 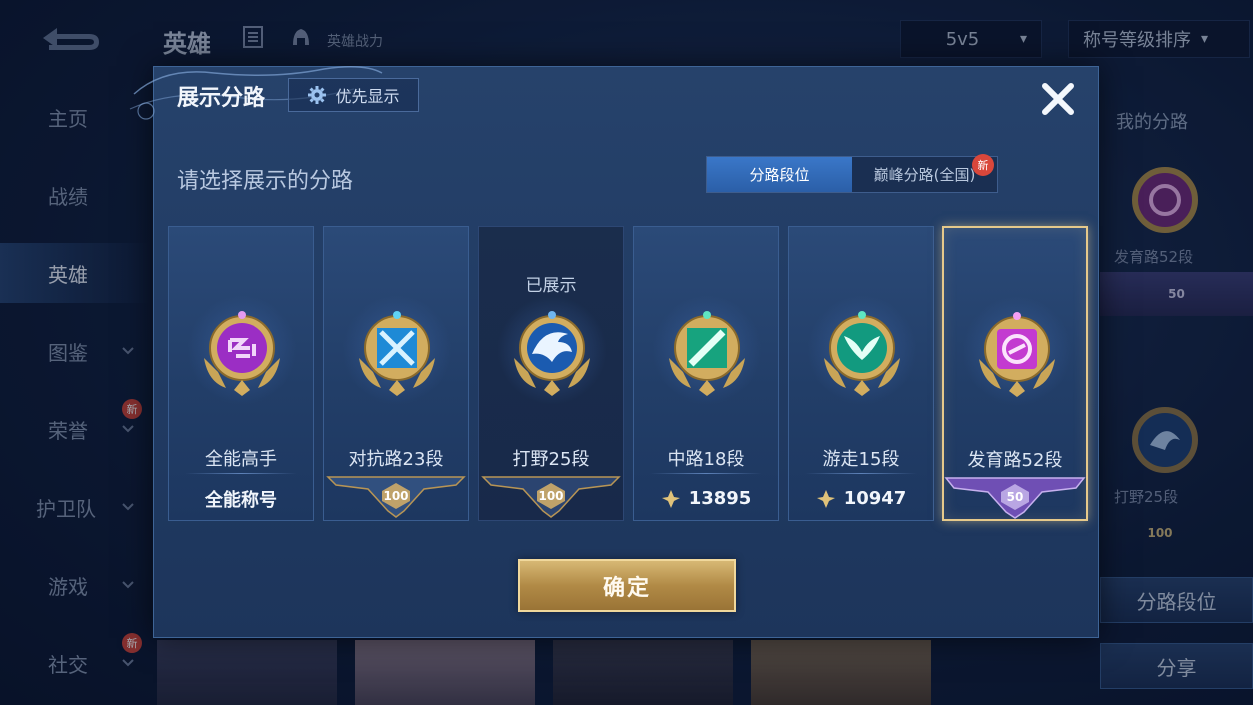 I want to click on tab-lane-rank: 分路段位, so click(x=779, y=174).